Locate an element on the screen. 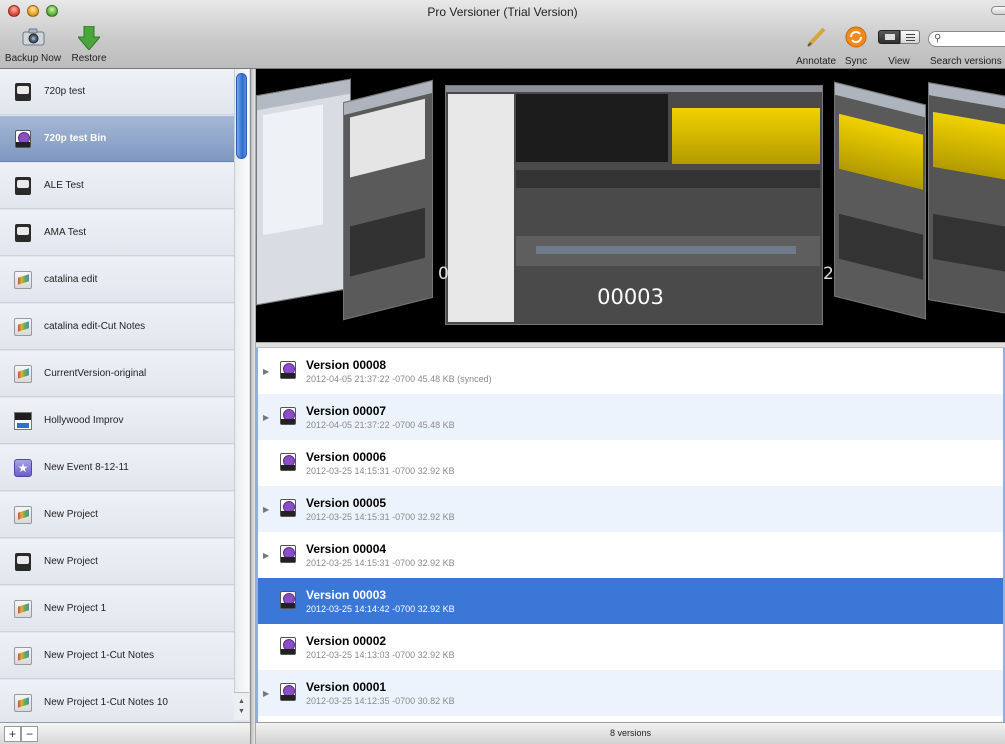 The width and height of the screenshot is (1005, 744). sidebar-item-label: New Project is located at coordinates (71, 514).